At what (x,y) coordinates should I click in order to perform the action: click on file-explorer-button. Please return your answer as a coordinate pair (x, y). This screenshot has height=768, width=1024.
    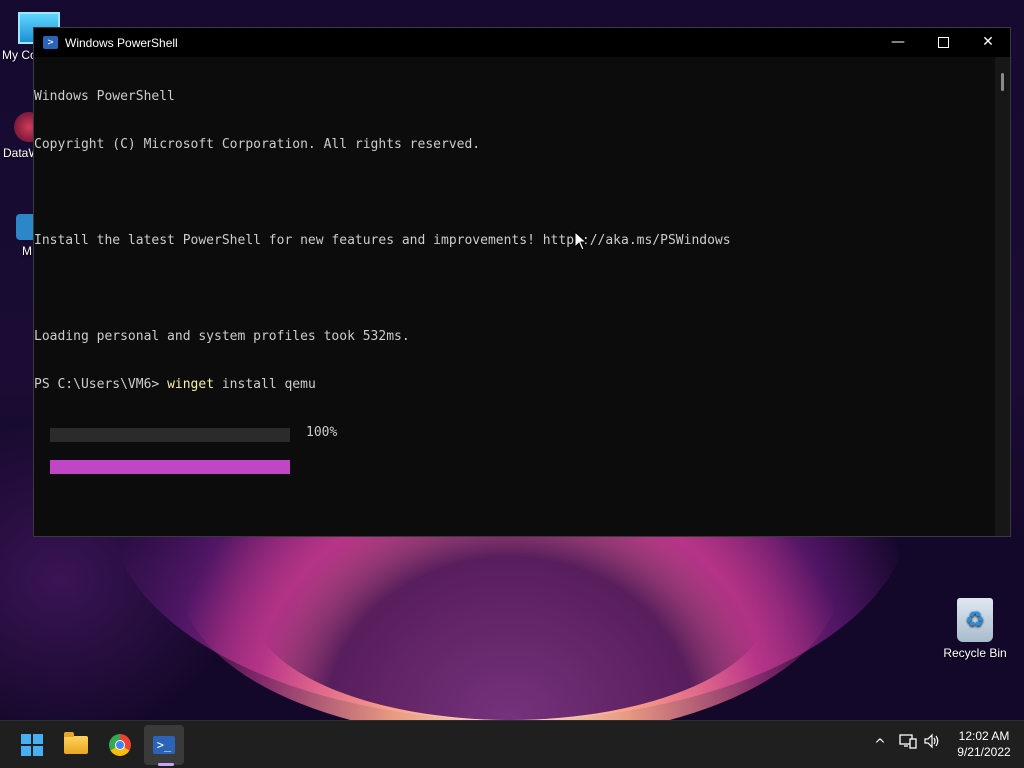
    Looking at the image, I should click on (76, 745).